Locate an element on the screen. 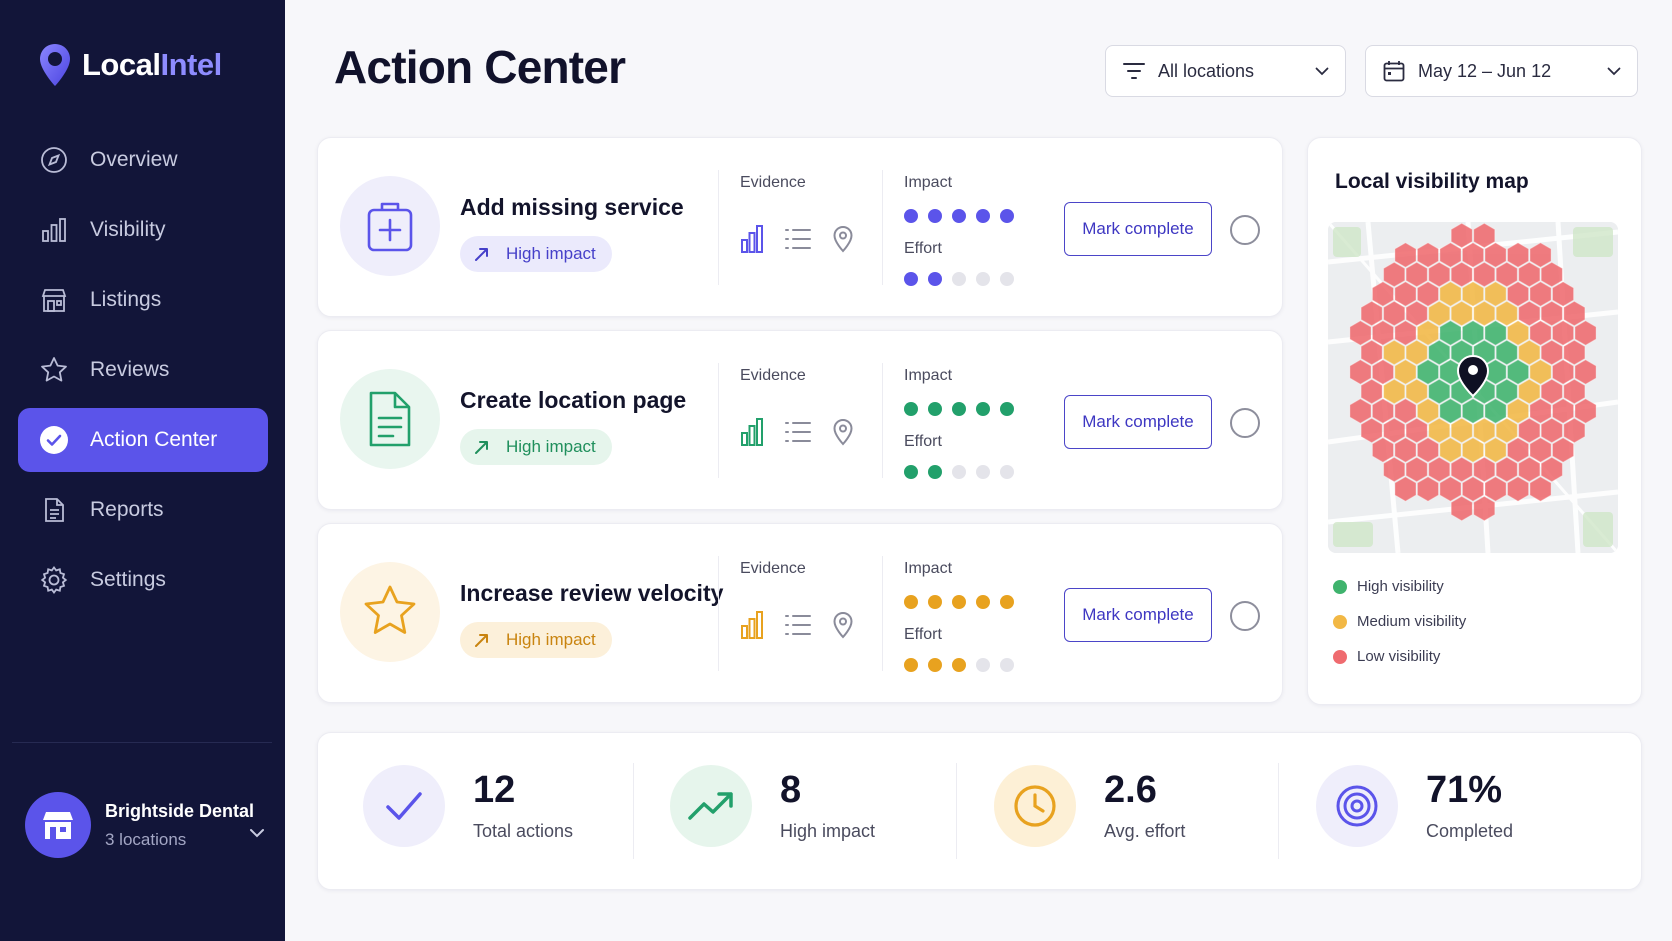 This screenshot has width=1672, height=941. stat-value: 8 is located at coordinates (791, 790).